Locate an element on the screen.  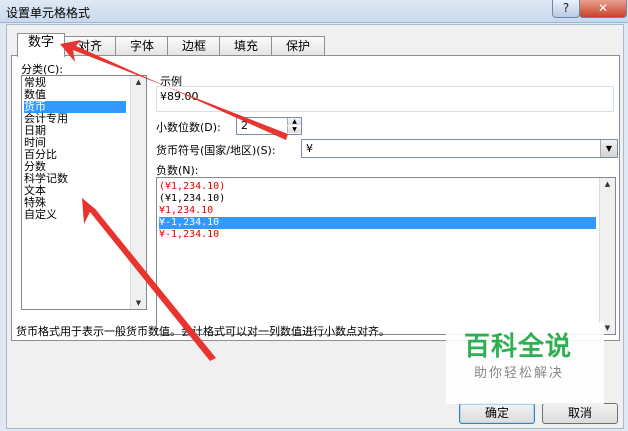
tab-border: 边框 is located at coordinates (194, 46).